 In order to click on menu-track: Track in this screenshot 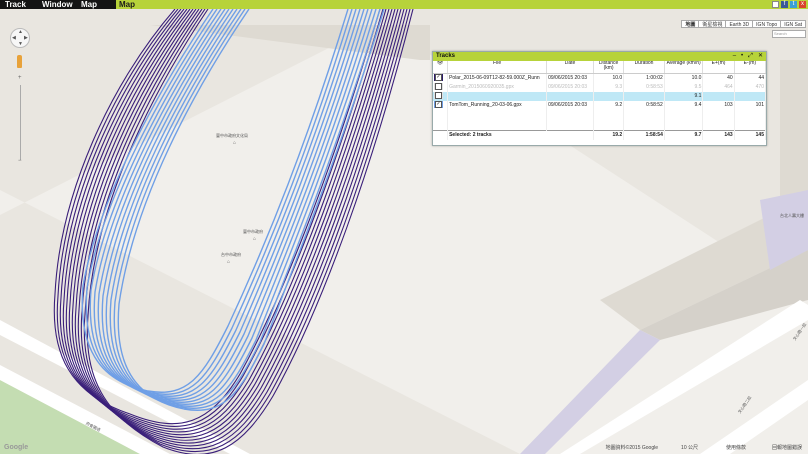, I will do `click(15, 4)`.